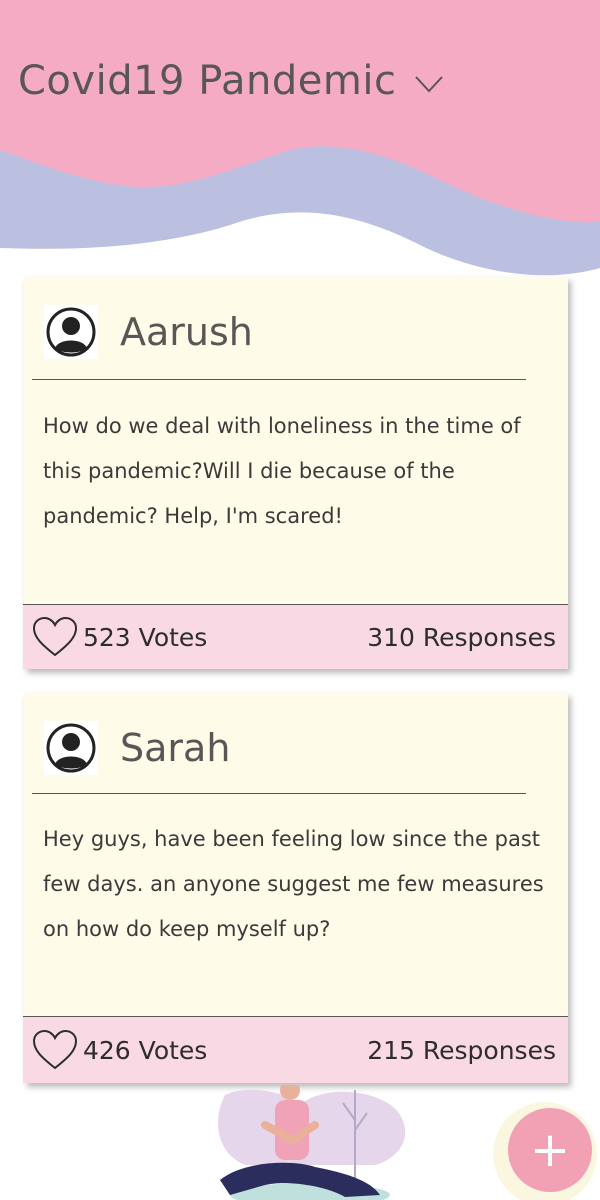 The image size is (600, 1200). Describe the element at coordinates (429, 84) in the screenshot. I see `chevron-down-icon` at that location.